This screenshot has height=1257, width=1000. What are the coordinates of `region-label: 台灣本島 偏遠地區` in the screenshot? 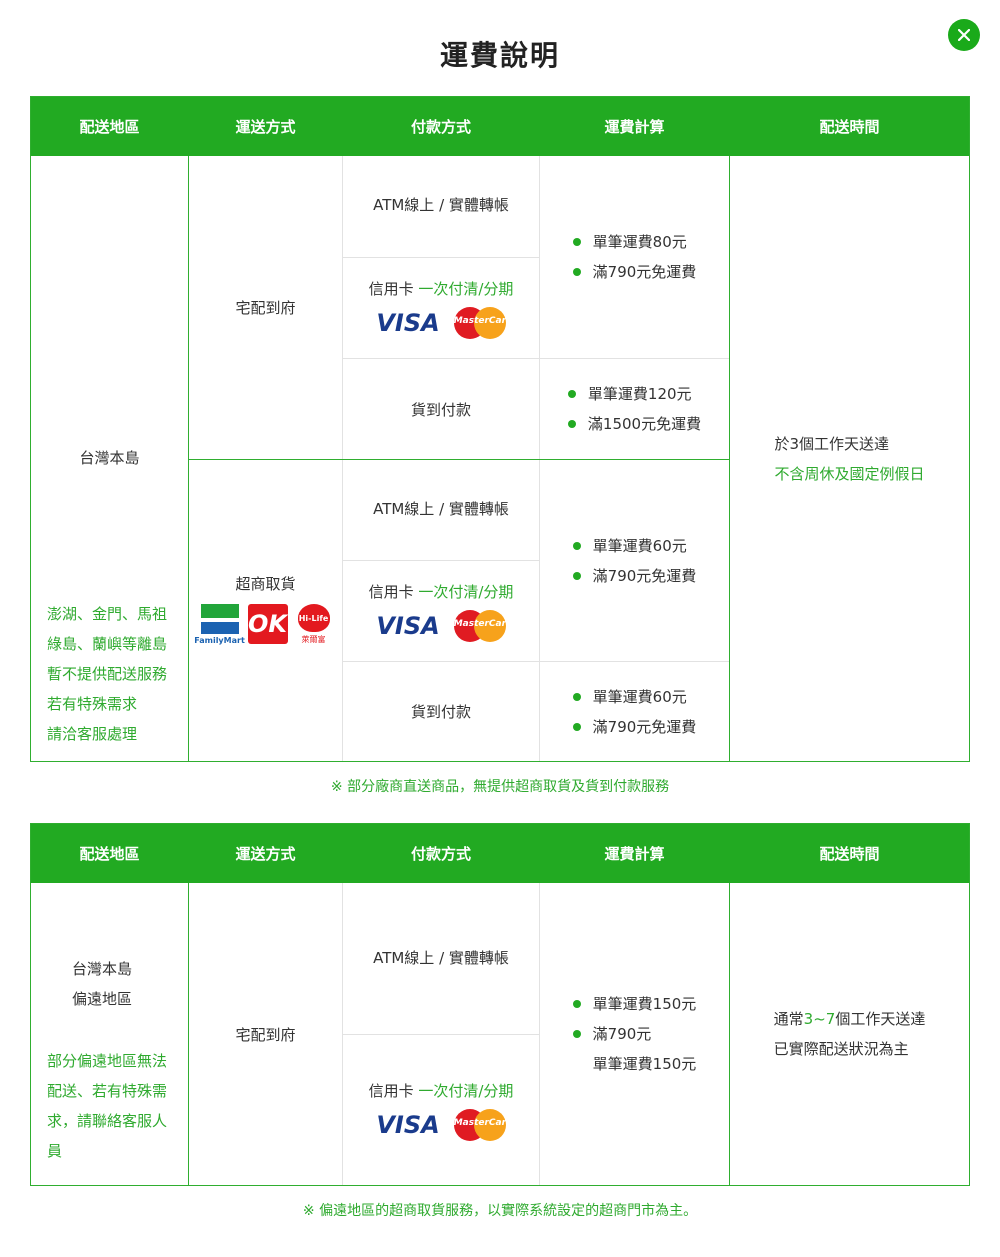 It's located at (102, 984).